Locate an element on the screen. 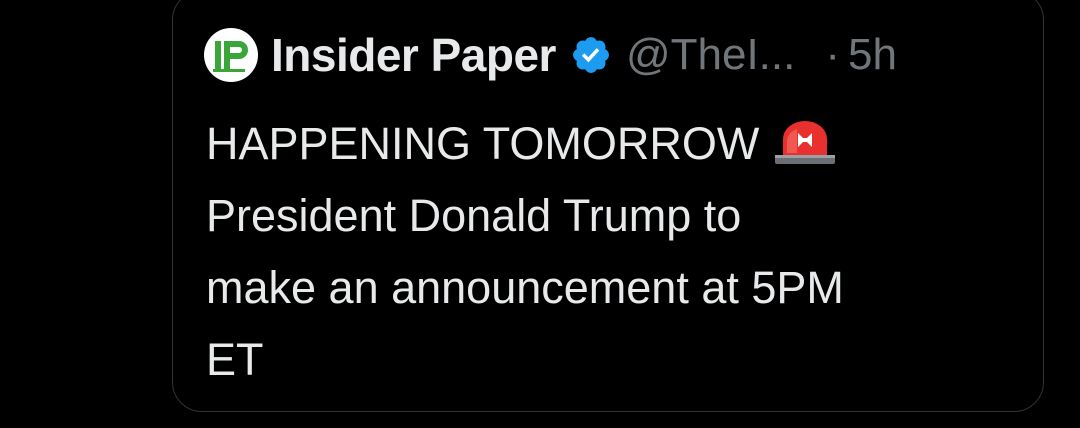  tweet-text-line: President Donald Trump to is located at coordinates (474, 215).